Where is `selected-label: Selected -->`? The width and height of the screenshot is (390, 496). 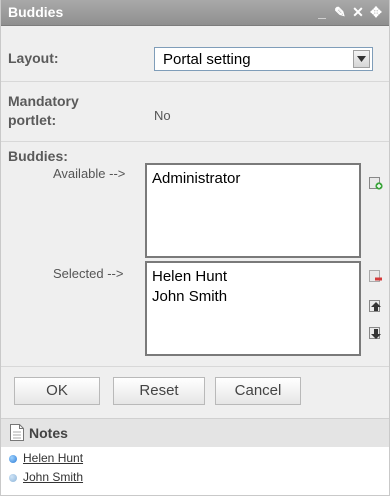
selected-label: Selected --> is located at coordinates (88, 273).